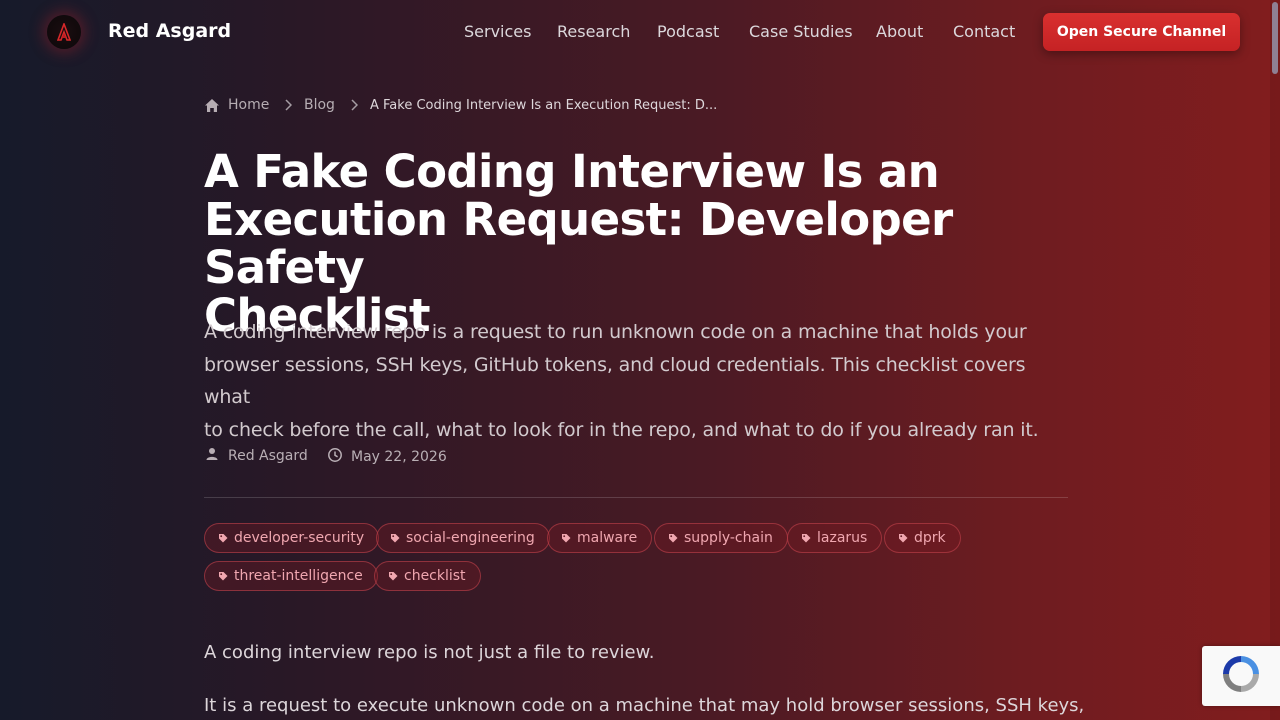 The width and height of the screenshot is (1280, 720). Describe the element at coordinates (212, 107) in the screenshot. I see `home-icon` at that location.